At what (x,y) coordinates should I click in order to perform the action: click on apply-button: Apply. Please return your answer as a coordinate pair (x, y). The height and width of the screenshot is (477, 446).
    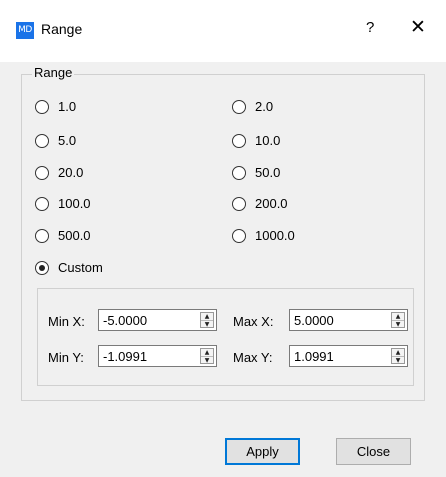
    Looking at the image, I should click on (262, 451).